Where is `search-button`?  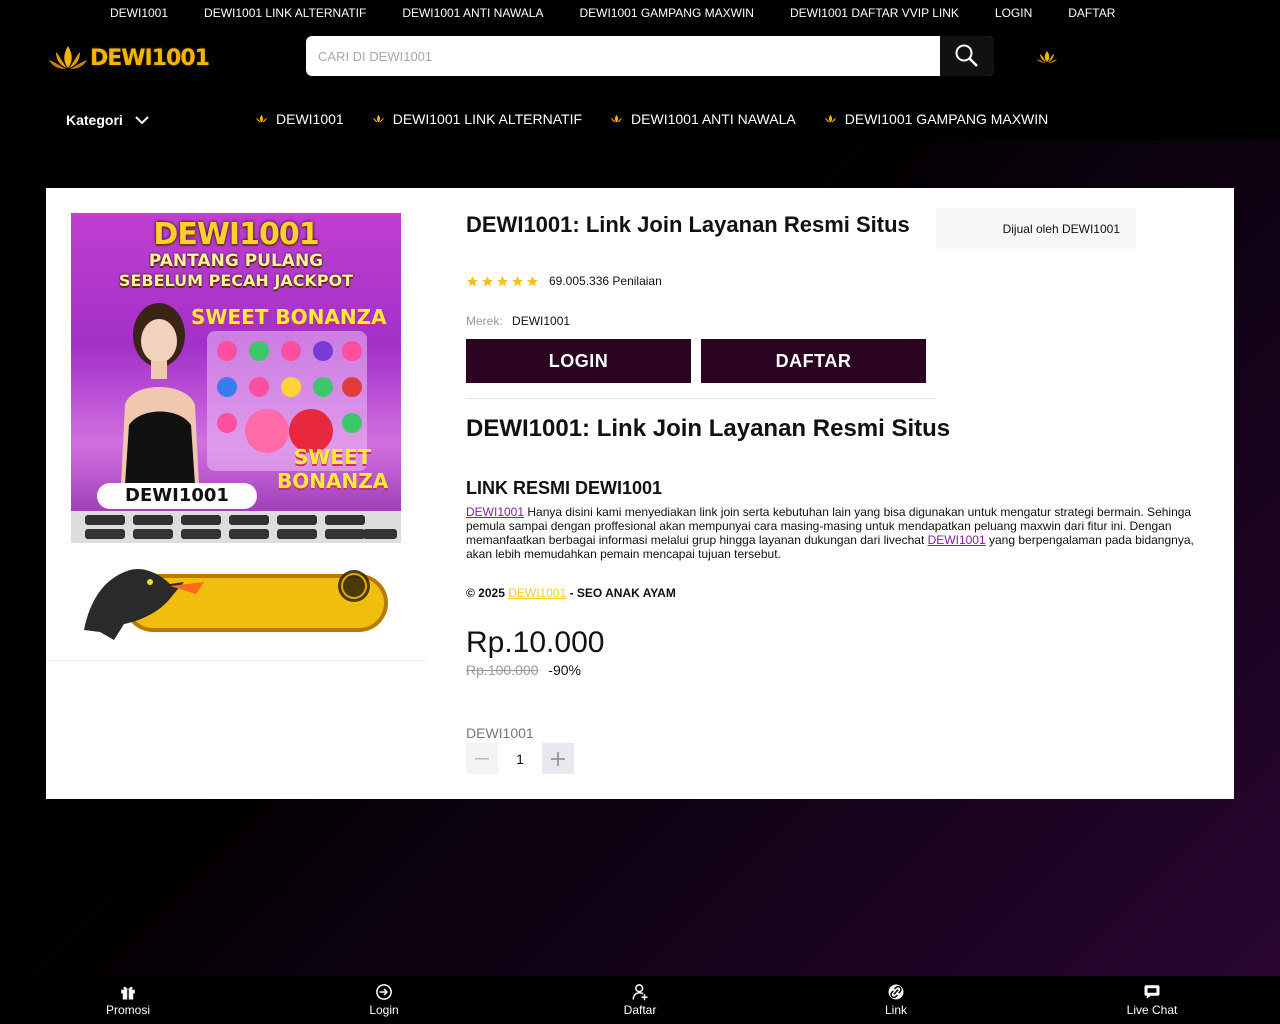
search-button is located at coordinates (967, 56).